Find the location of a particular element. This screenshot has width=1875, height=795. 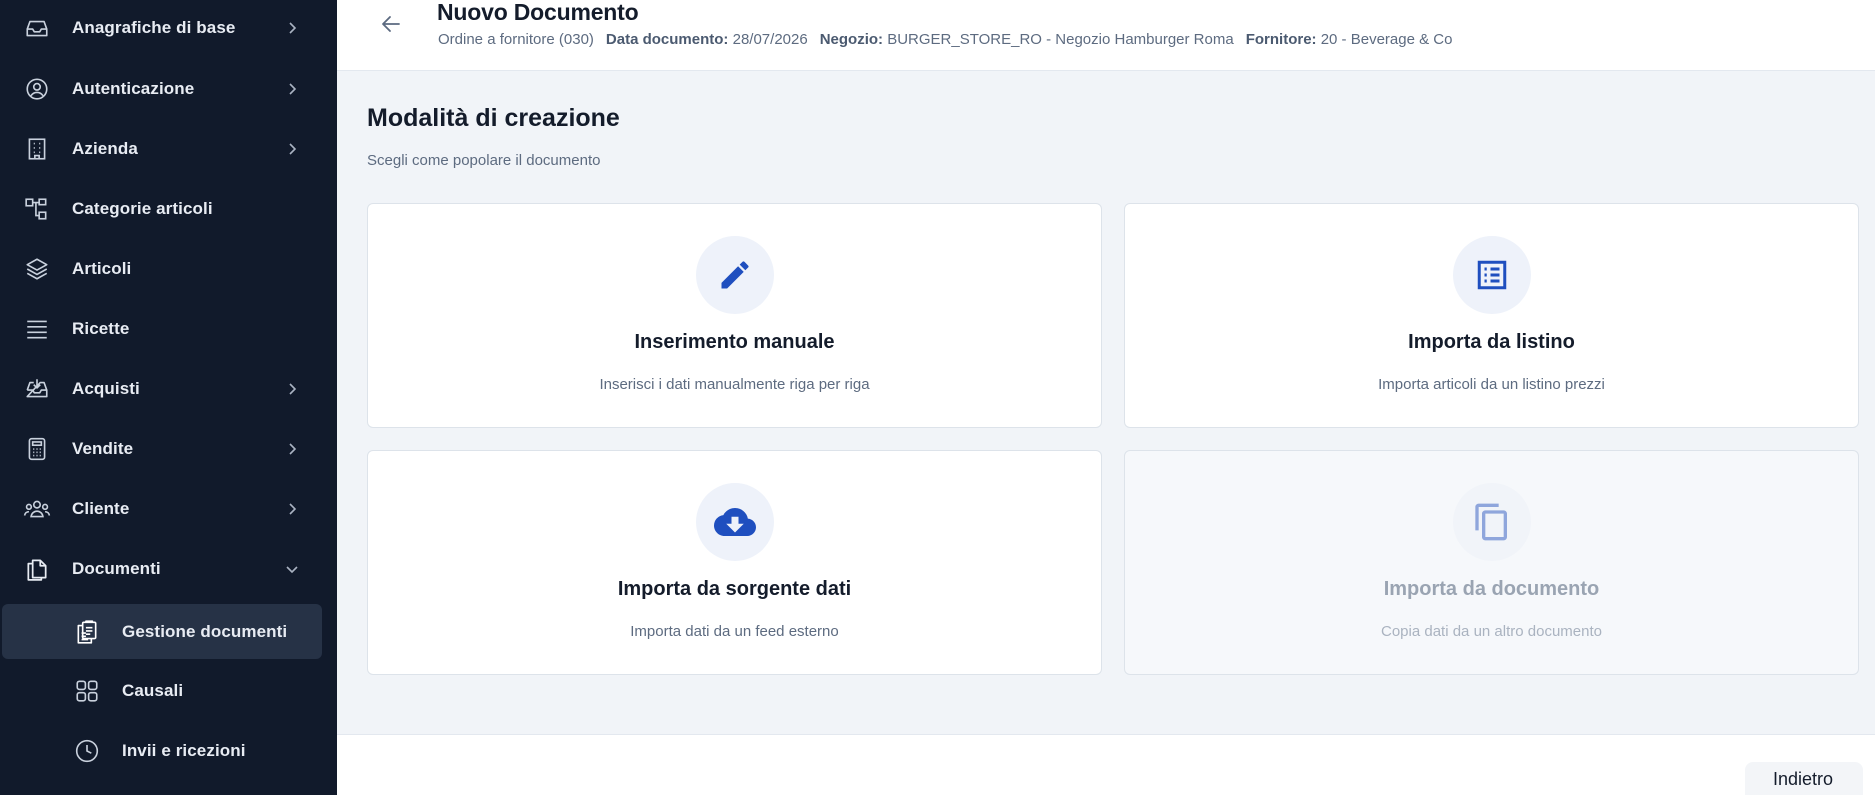

sidebar-item-label: Causali is located at coordinates (153, 690).